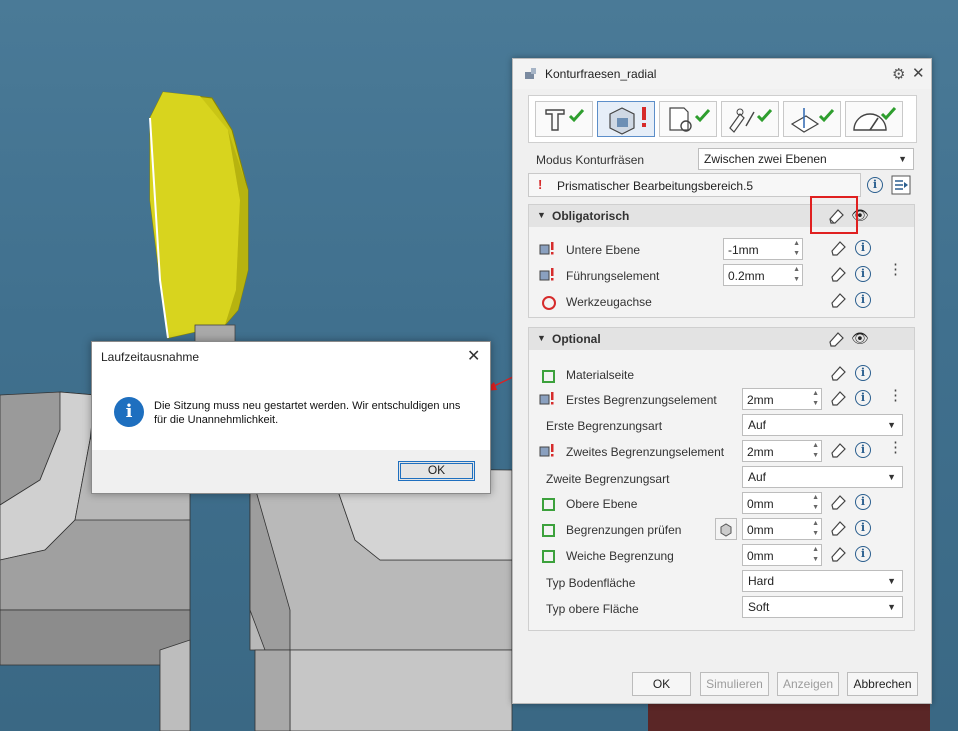  I want to click on lower-plane-value: -1mm, so click(743, 250).